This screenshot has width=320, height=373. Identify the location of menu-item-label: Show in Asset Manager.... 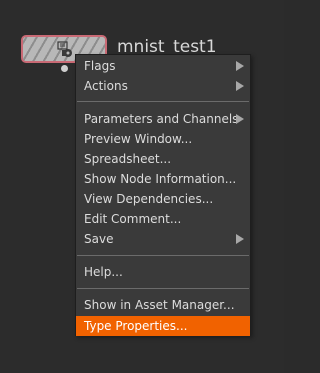
(159, 305).